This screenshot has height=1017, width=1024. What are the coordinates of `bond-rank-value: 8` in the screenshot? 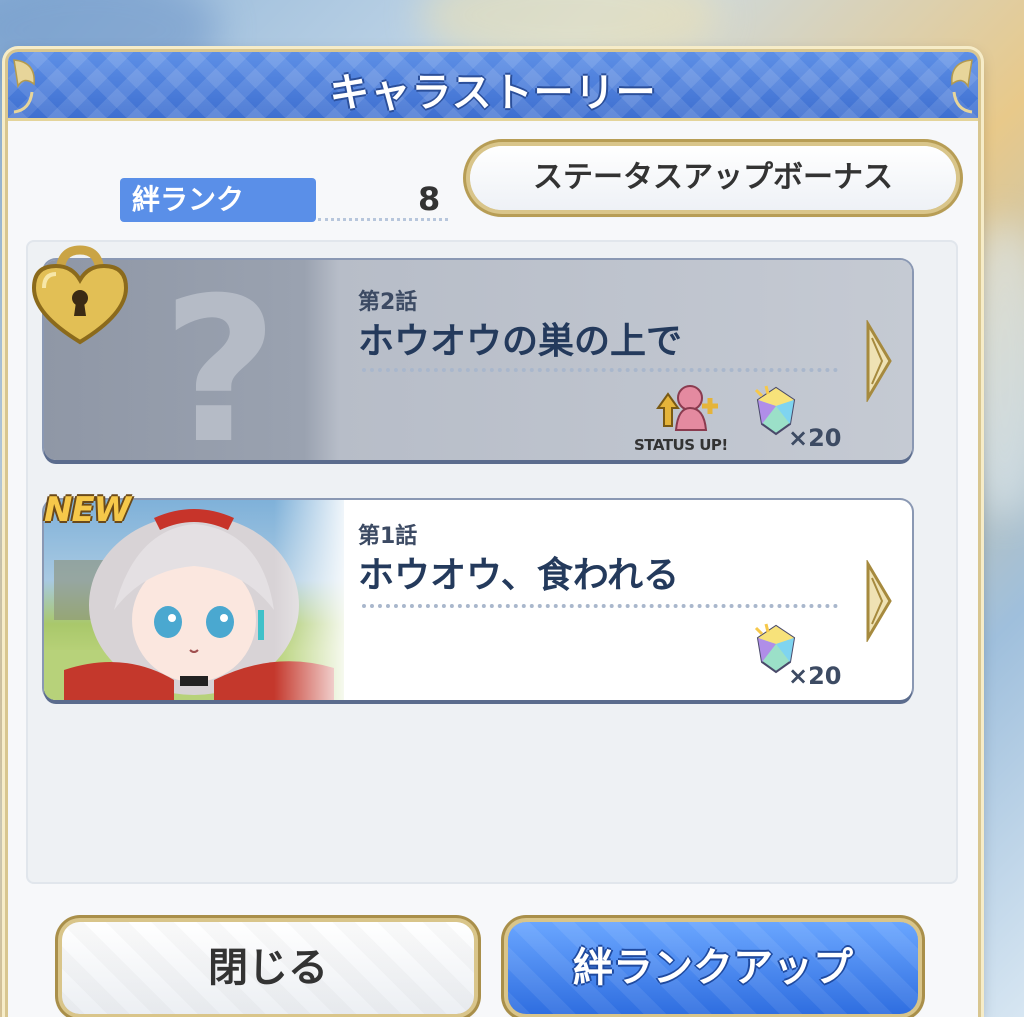 It's located at (429, 199).